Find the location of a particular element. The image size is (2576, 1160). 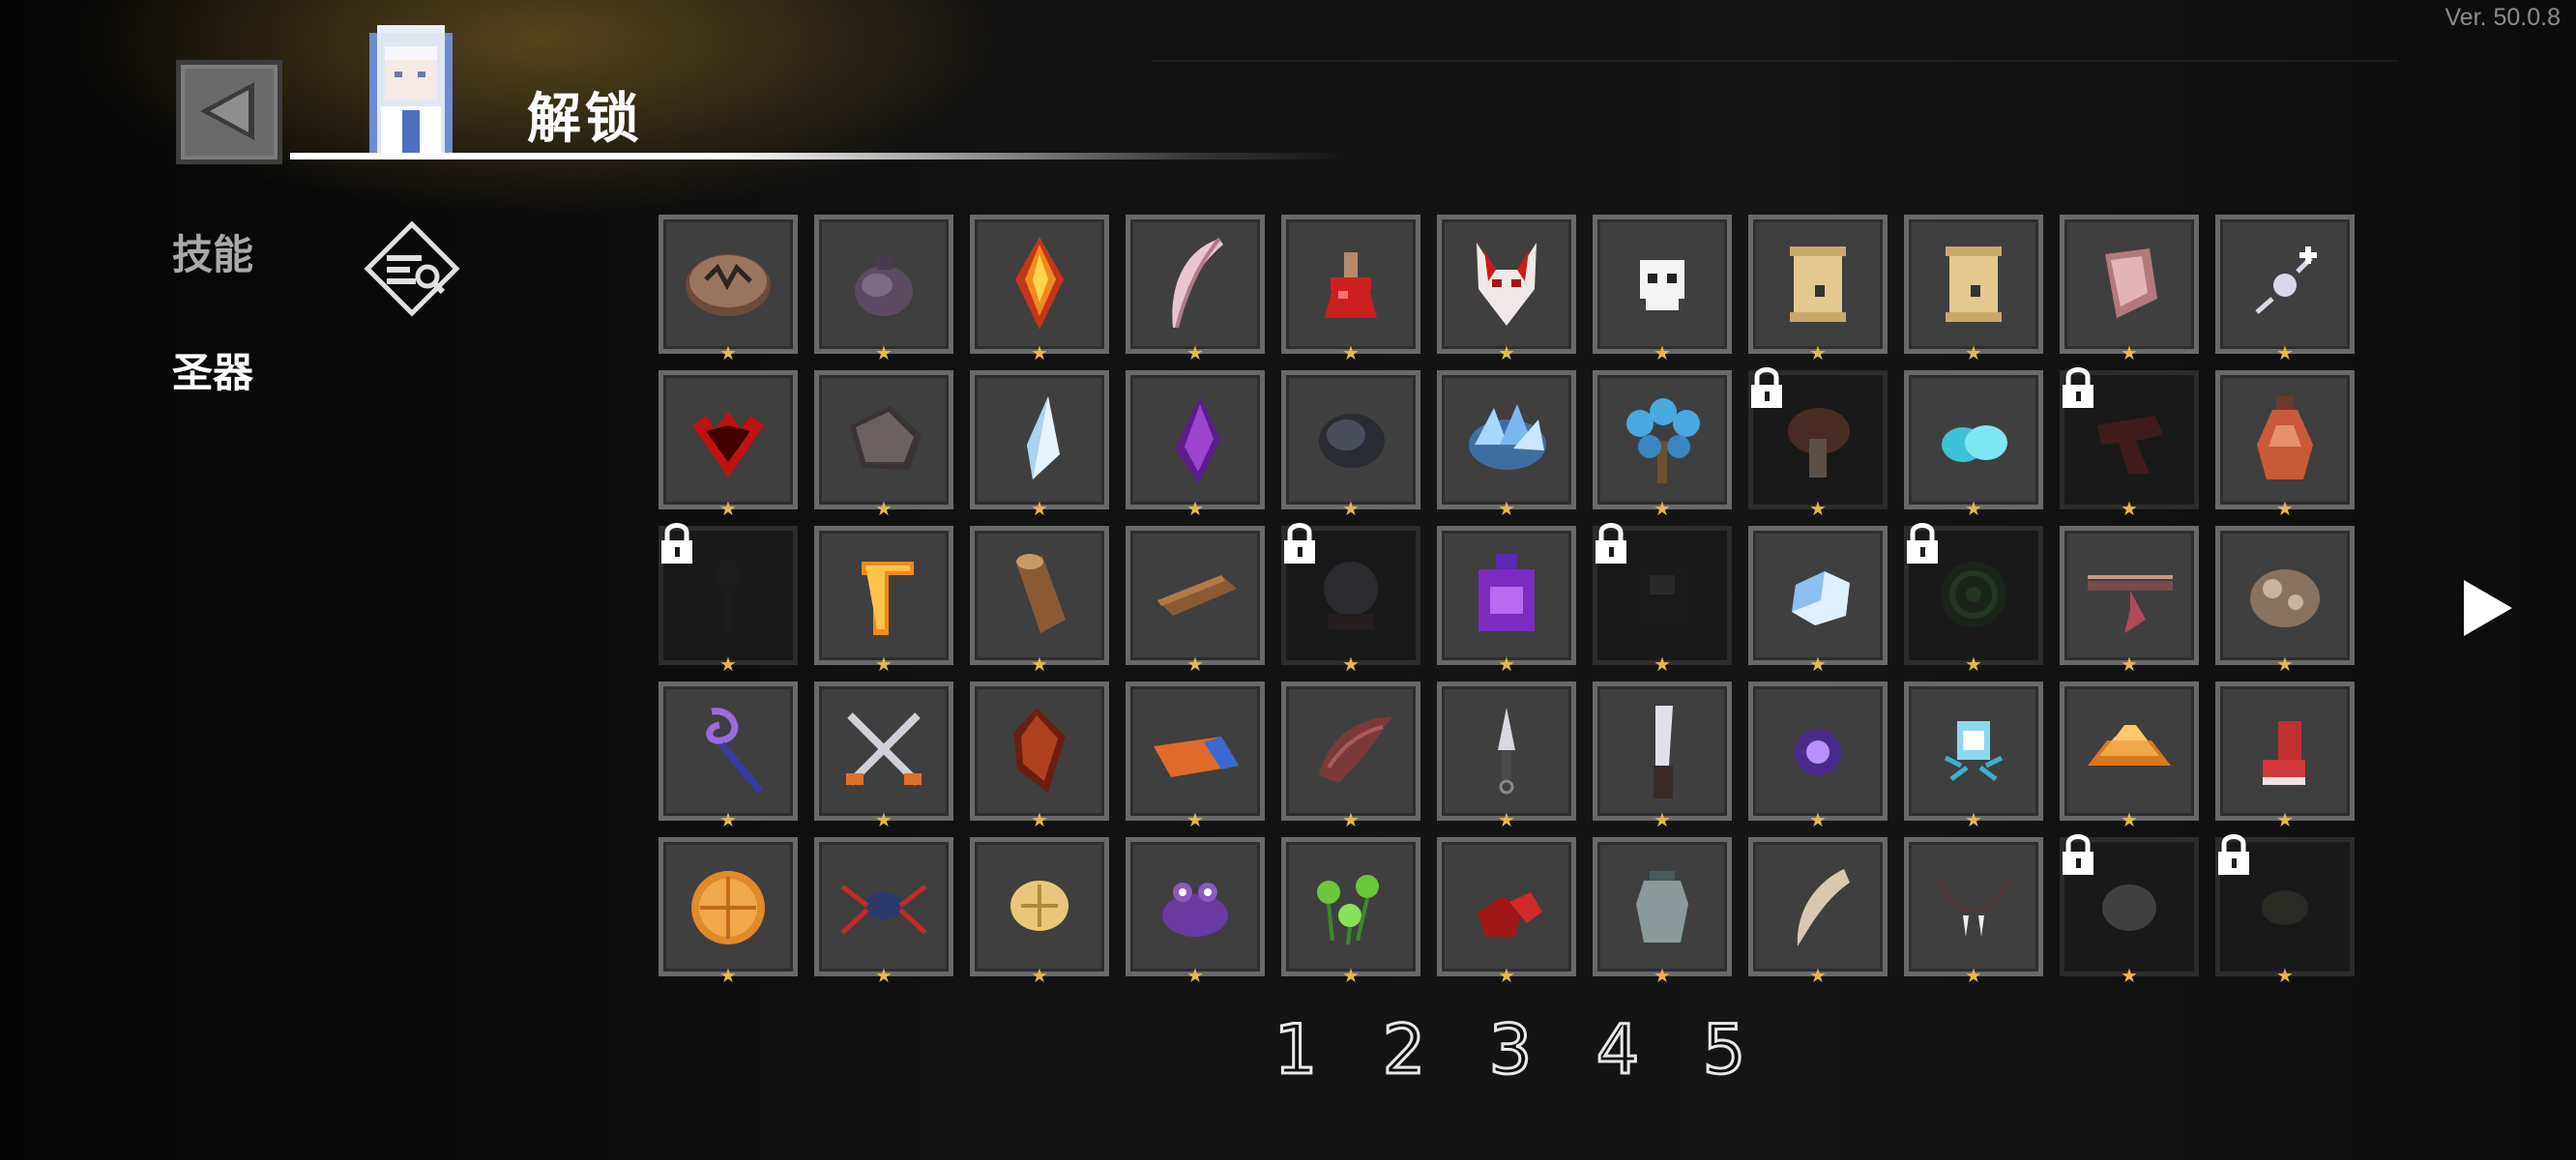

back-button is located at coordinates (229, 112).